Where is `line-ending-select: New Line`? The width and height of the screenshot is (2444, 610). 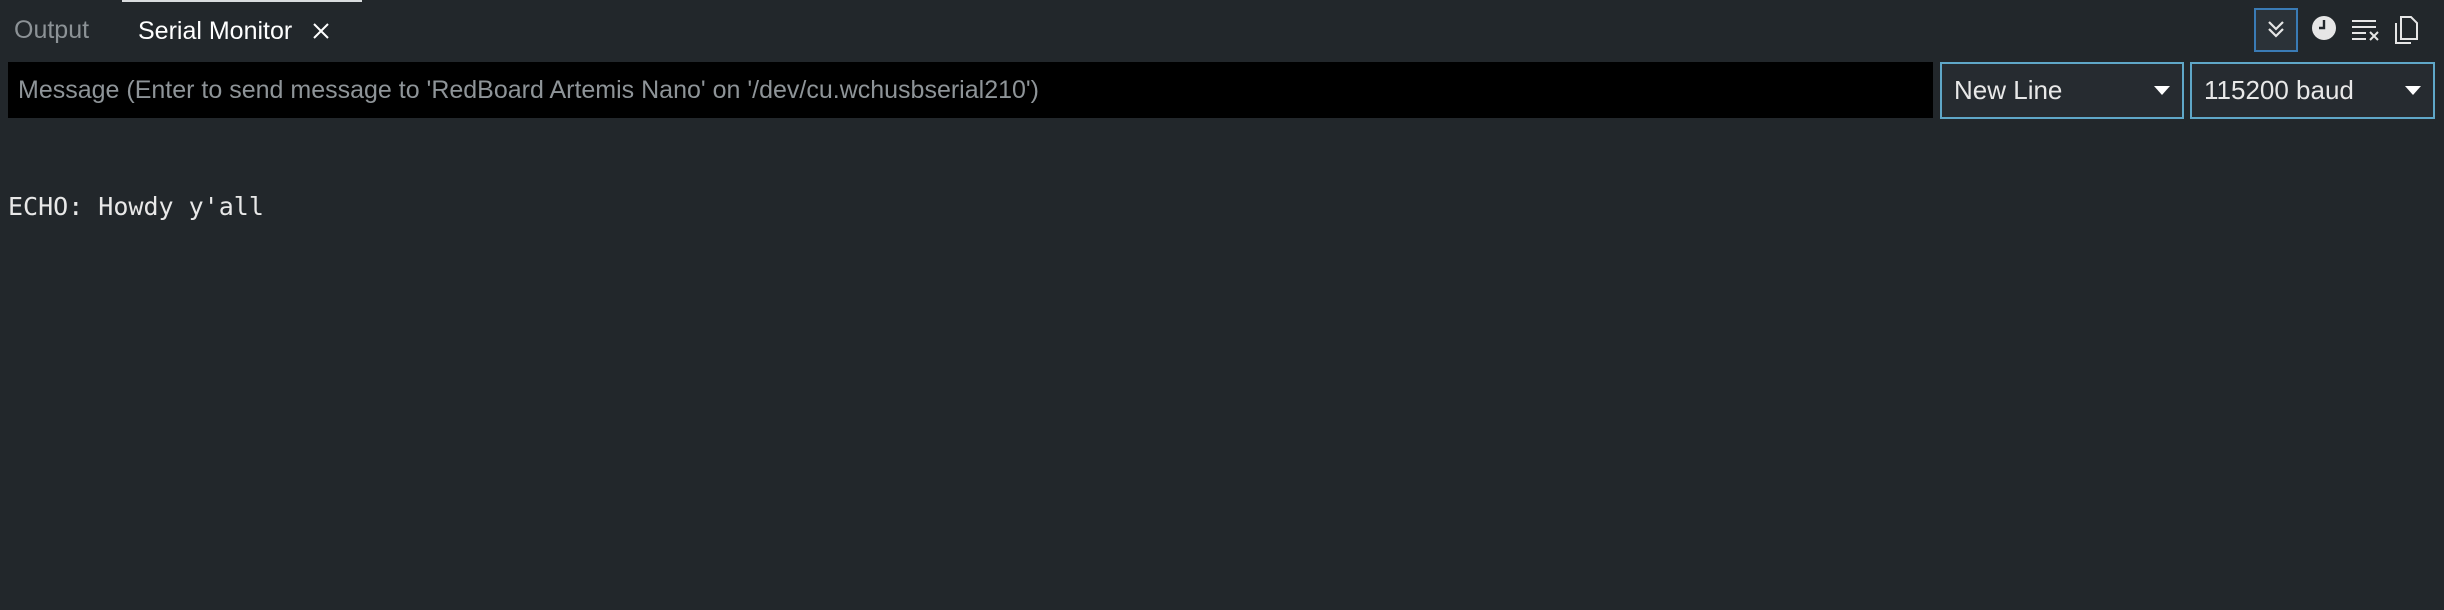
line-ending-select: New Line is located at coordinates (2062, 90).